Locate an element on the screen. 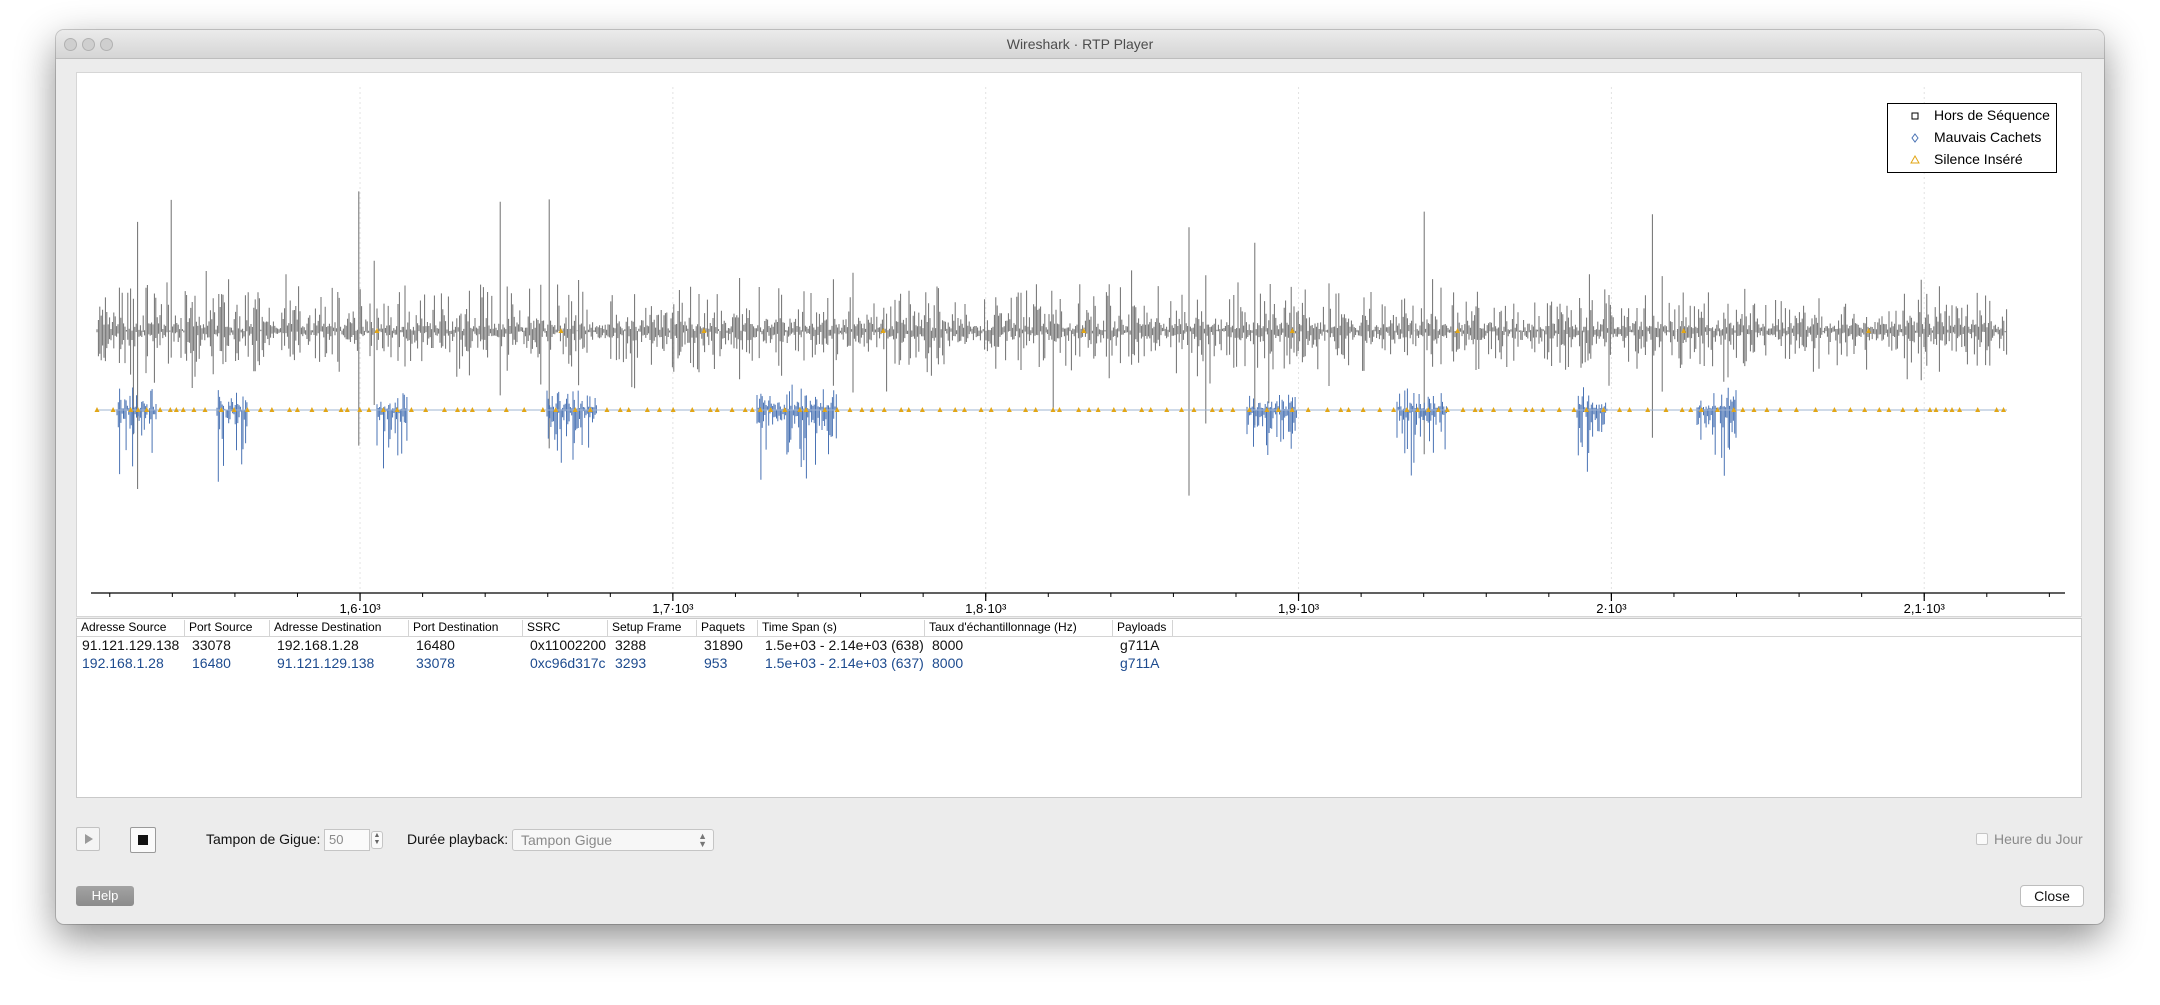 The width and height of the screenshot is (2160, 1005). table-cell: 0xc96d317c is located at coordinates (568, 663).